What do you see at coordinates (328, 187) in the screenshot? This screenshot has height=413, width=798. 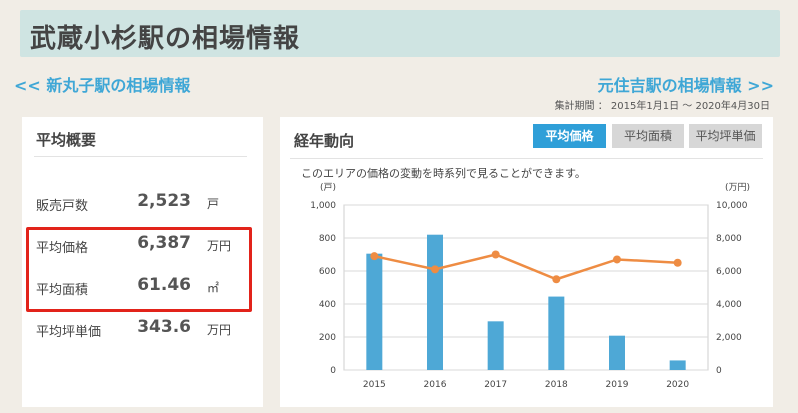 I see `left-axis-unit: (戸)` at bounding box center [328, 187].